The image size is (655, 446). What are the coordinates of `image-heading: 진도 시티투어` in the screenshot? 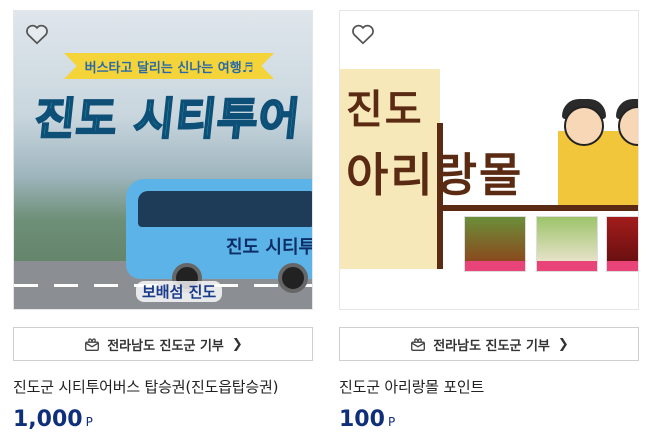 It's located at (167, 119).